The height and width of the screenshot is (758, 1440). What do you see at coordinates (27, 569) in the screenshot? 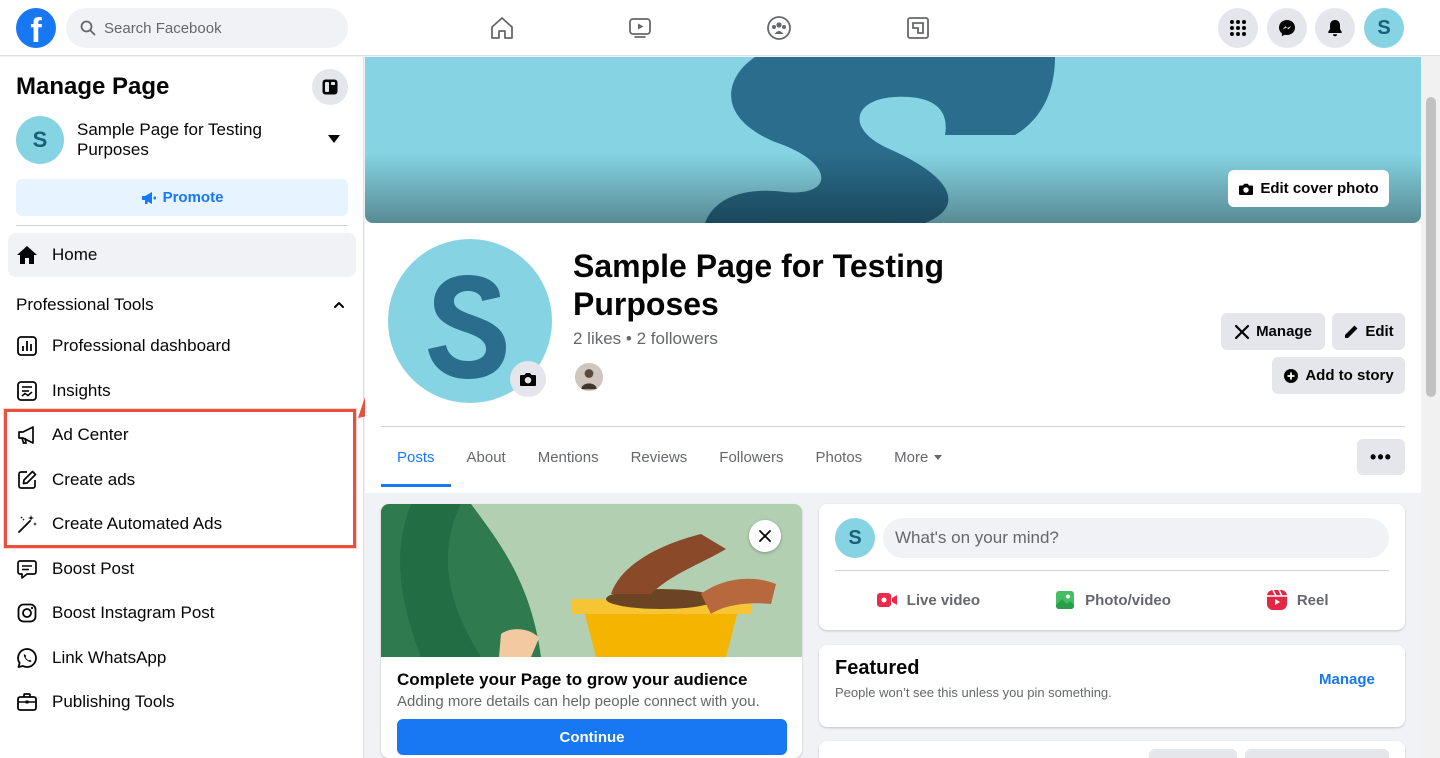
I see `boost-post-icon` at bounding box center [27, 569].